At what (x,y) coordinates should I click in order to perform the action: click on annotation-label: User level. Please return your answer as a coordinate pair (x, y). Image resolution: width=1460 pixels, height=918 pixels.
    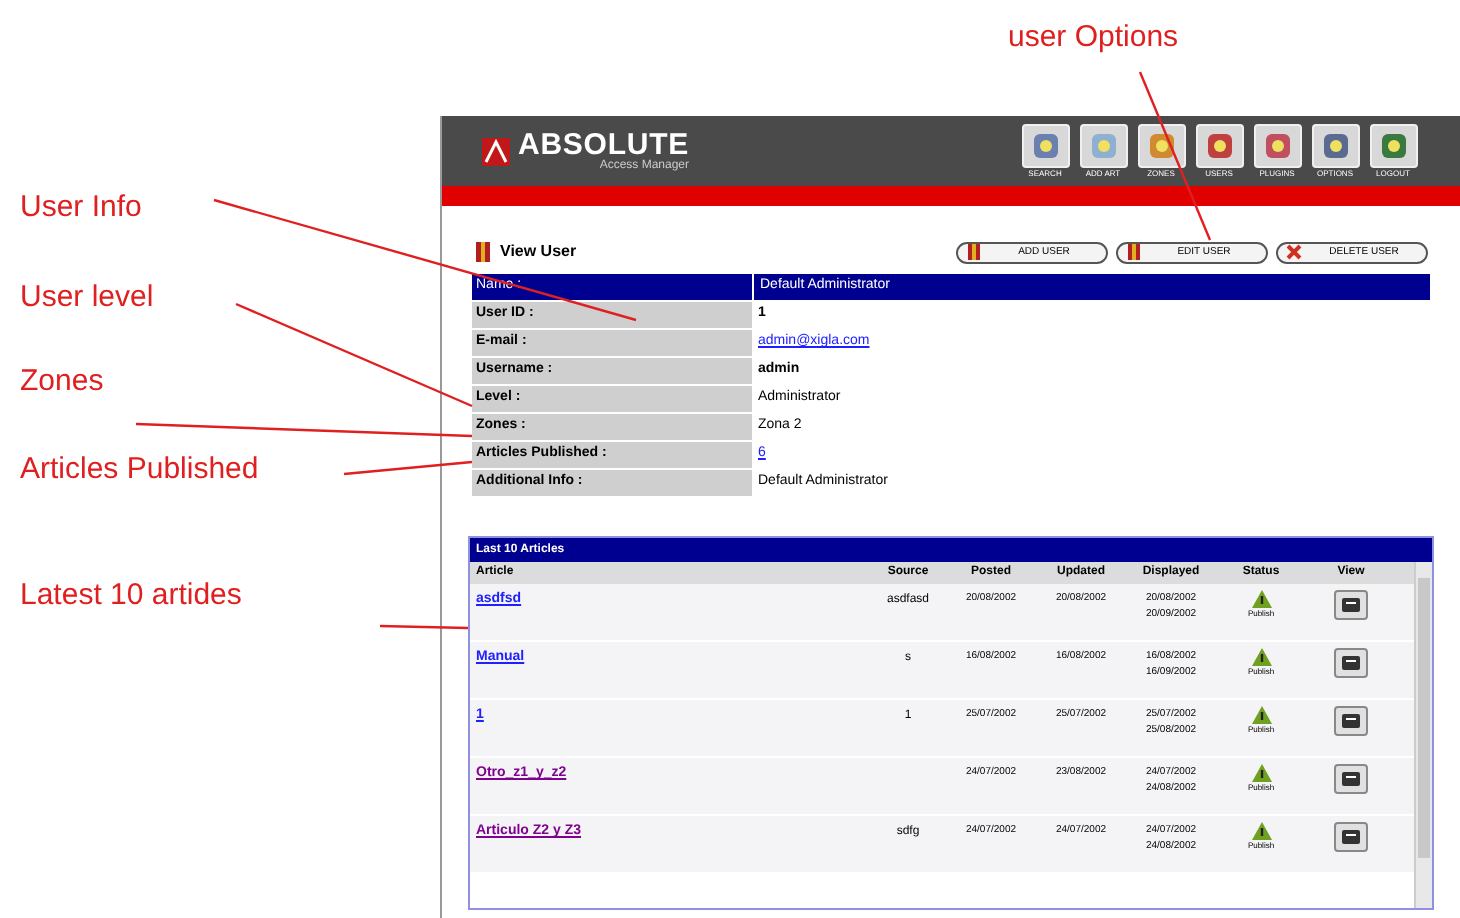
    Looking at the image, I should click on (87, 298).